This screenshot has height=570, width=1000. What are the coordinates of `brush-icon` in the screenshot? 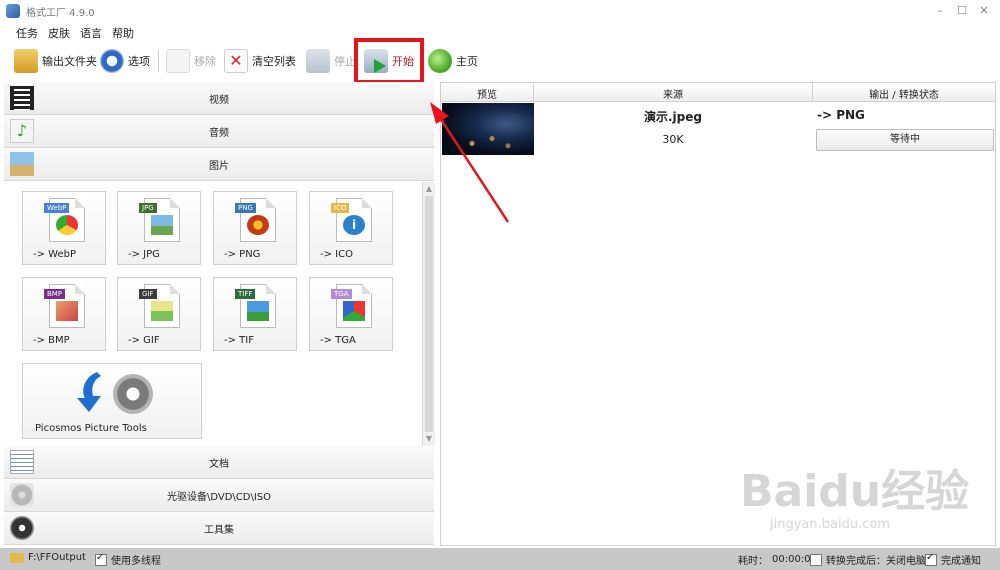 It's located at (67, 311).